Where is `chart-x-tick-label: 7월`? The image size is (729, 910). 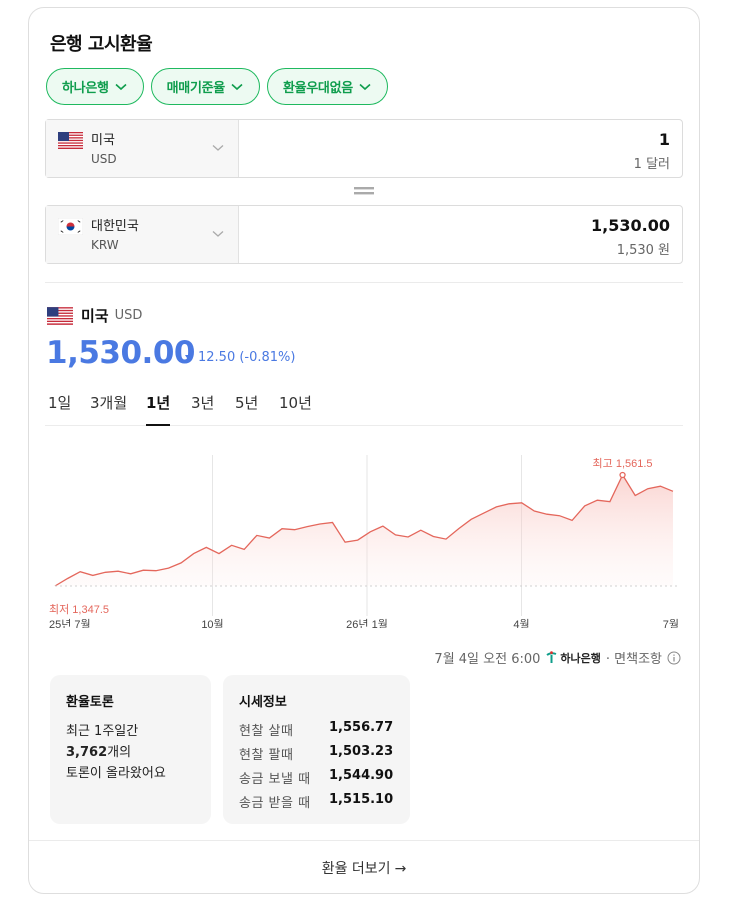 chart-x-tick-label: 7월 is located at coordinates (671, 623).